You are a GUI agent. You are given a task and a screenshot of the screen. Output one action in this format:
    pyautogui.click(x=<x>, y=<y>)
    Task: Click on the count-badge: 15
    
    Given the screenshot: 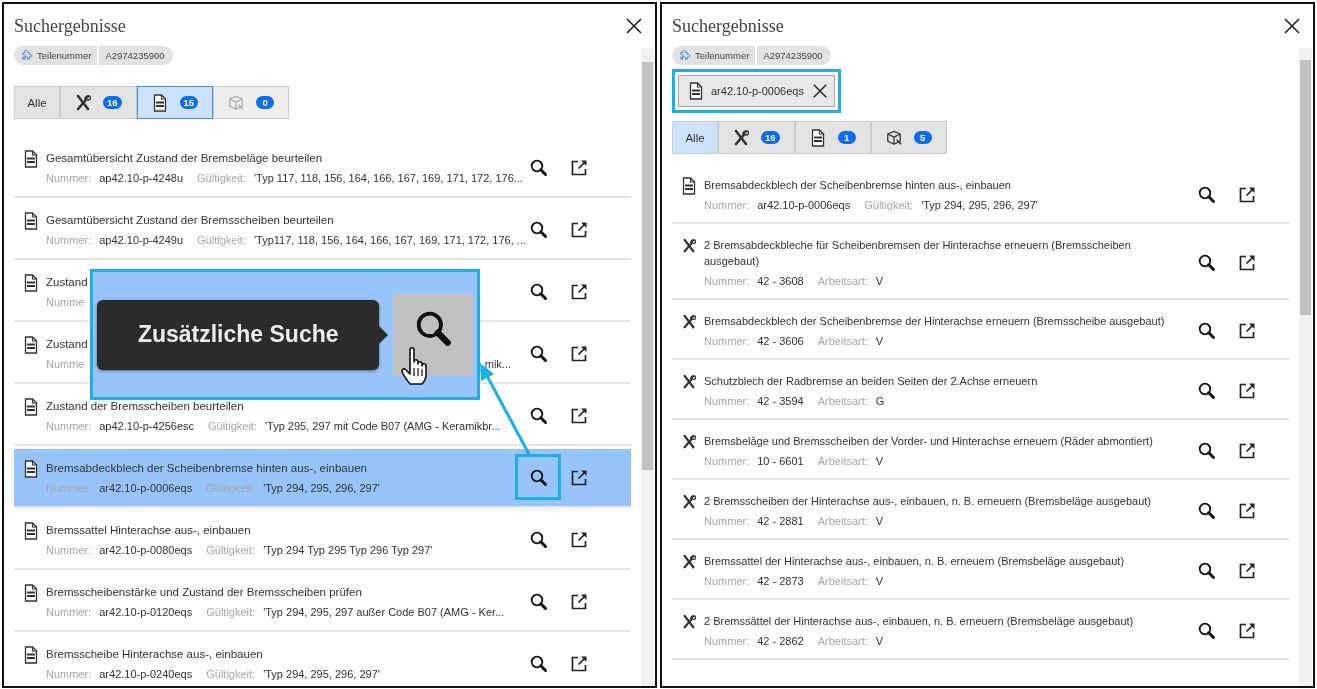 What is the action you would take?
    pyautogui.click(x=189, y=102)
    